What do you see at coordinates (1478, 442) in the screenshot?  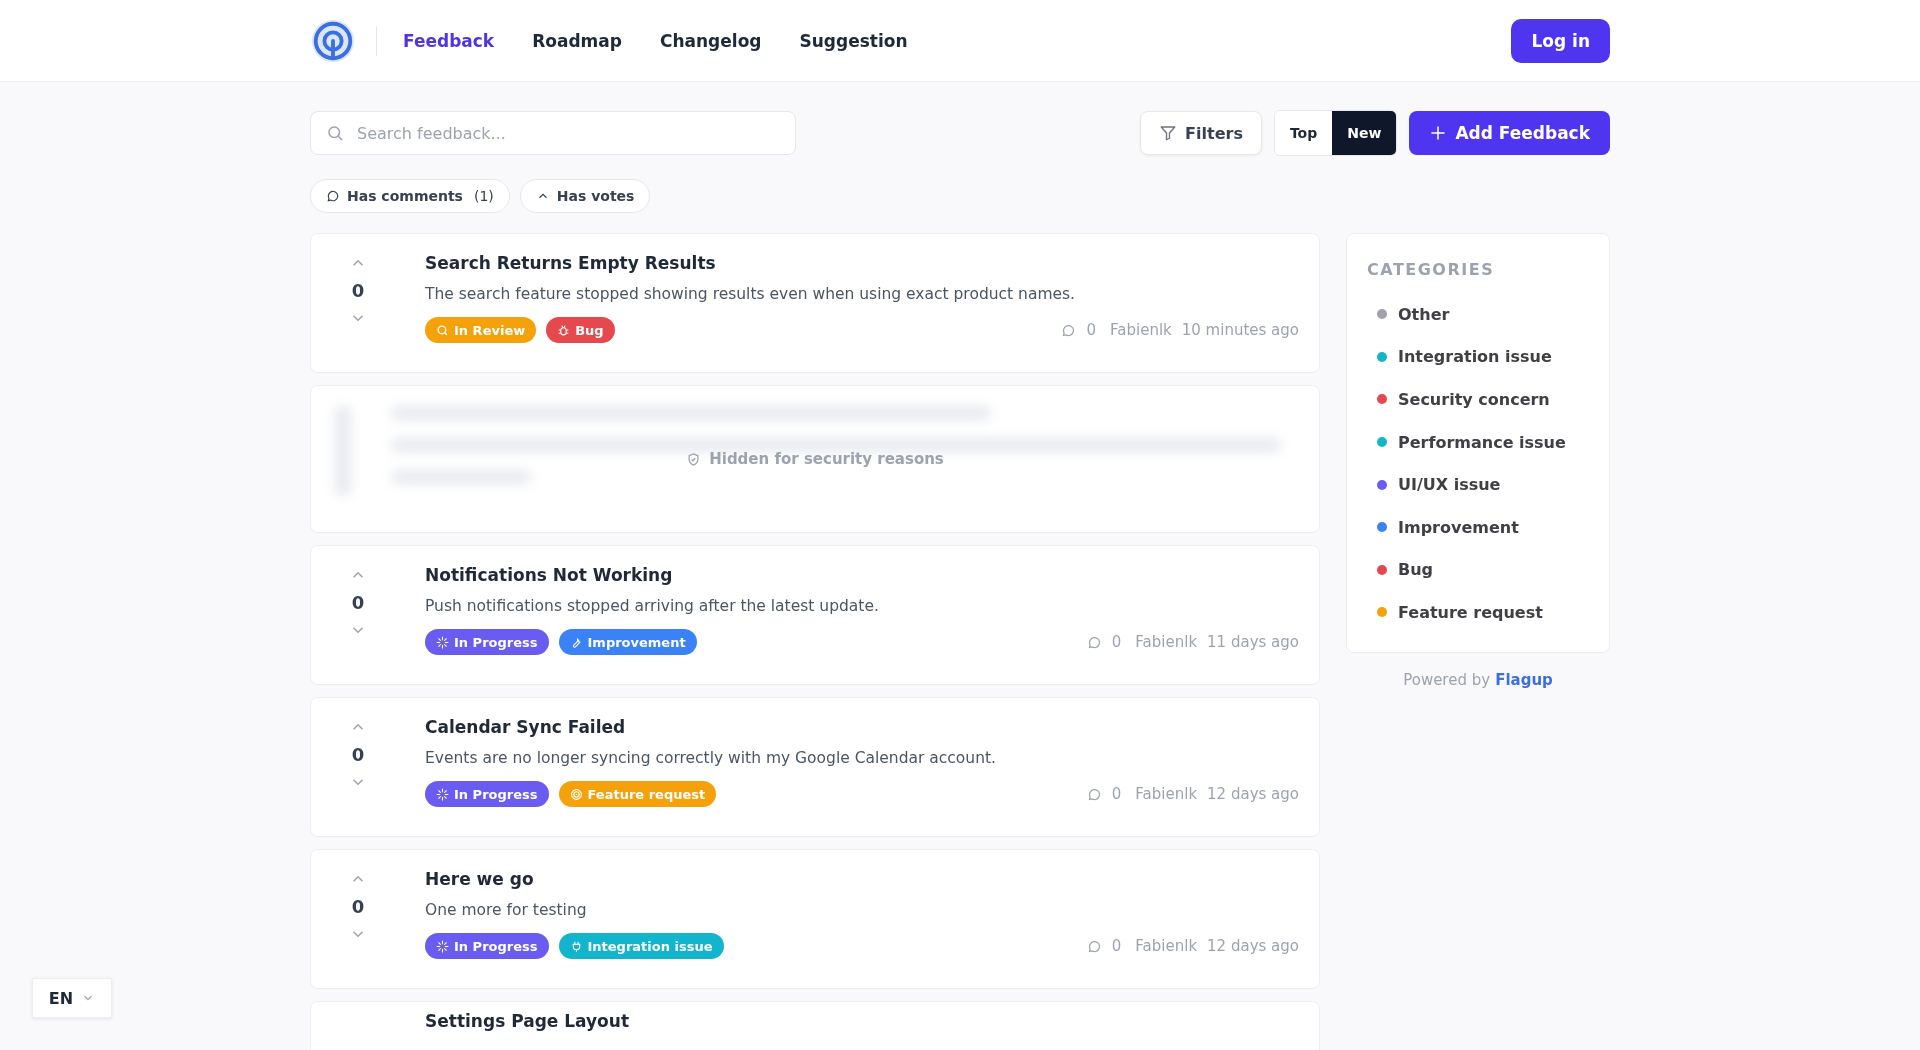 I see `category-item: Performance issue` at bounding box center [1478, 442].